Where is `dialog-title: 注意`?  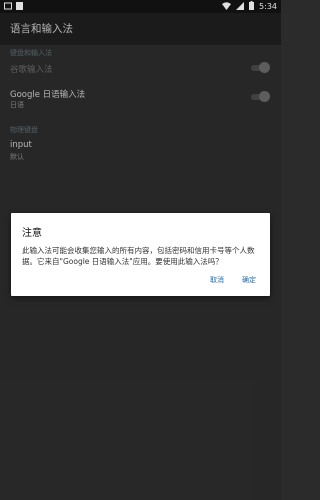
dialog-title: 注意 is located at coordinates (32, 233).